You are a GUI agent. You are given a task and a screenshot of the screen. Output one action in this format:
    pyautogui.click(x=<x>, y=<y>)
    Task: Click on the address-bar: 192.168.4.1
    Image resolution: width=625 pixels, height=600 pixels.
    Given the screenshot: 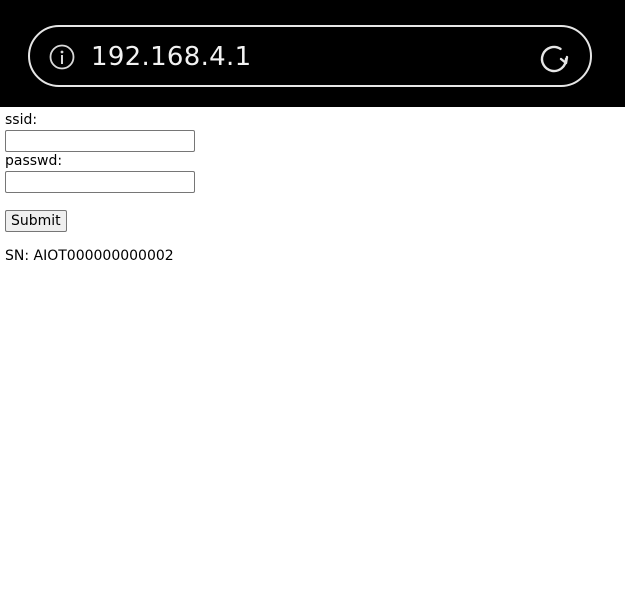 What is the action you would take?
    pyautogui.click(x=310, y=56)
    